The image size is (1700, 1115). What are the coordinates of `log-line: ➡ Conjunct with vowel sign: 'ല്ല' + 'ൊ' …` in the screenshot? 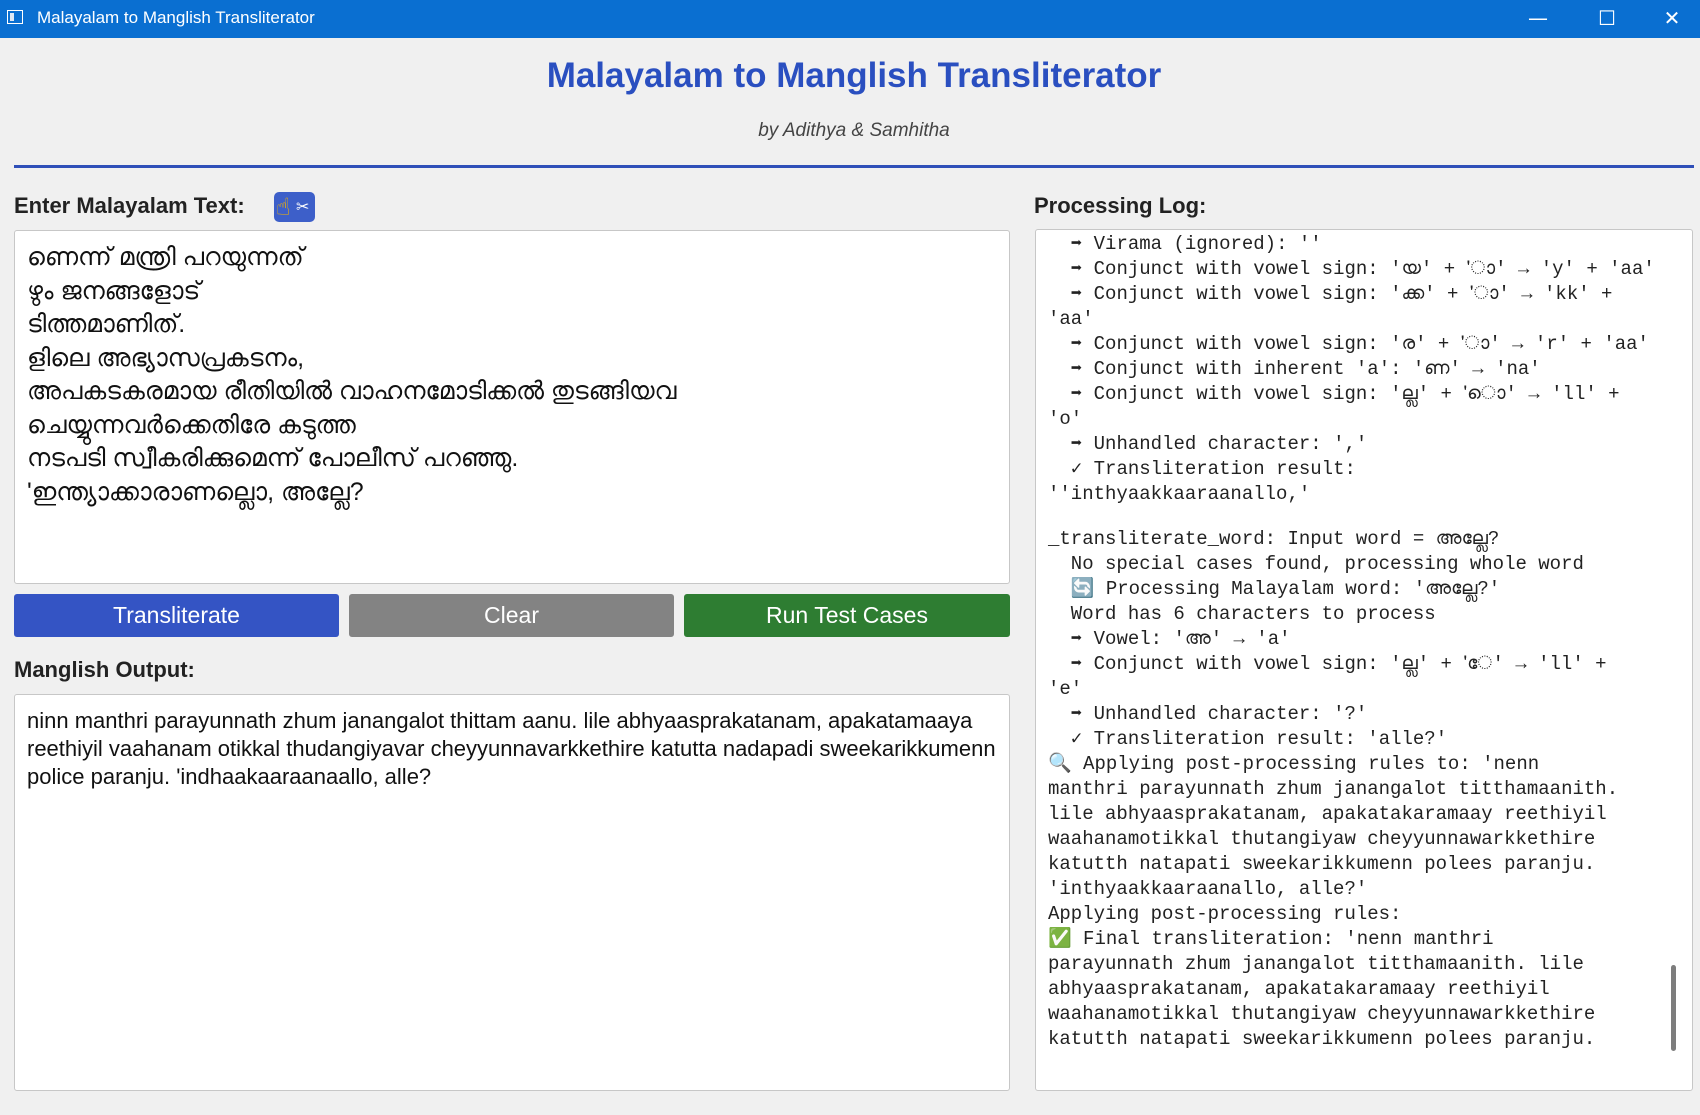 It's located at (1334, 394).